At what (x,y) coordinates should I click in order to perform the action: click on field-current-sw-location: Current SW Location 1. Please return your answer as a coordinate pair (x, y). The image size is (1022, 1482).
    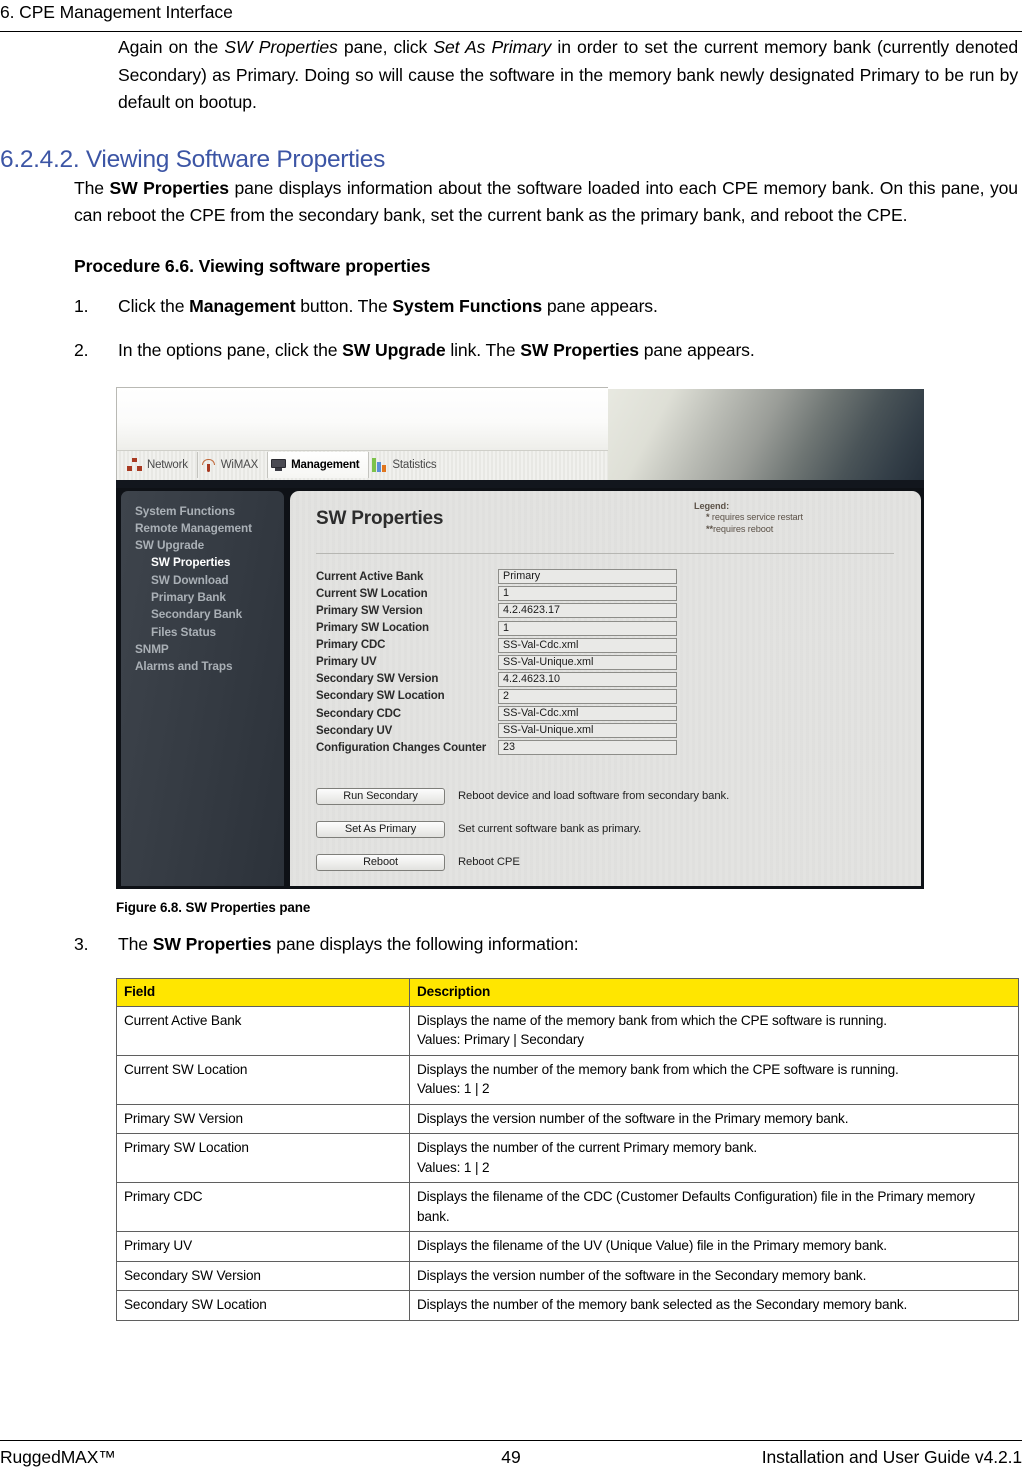
    Looking at the image, I should click on (606, 594).